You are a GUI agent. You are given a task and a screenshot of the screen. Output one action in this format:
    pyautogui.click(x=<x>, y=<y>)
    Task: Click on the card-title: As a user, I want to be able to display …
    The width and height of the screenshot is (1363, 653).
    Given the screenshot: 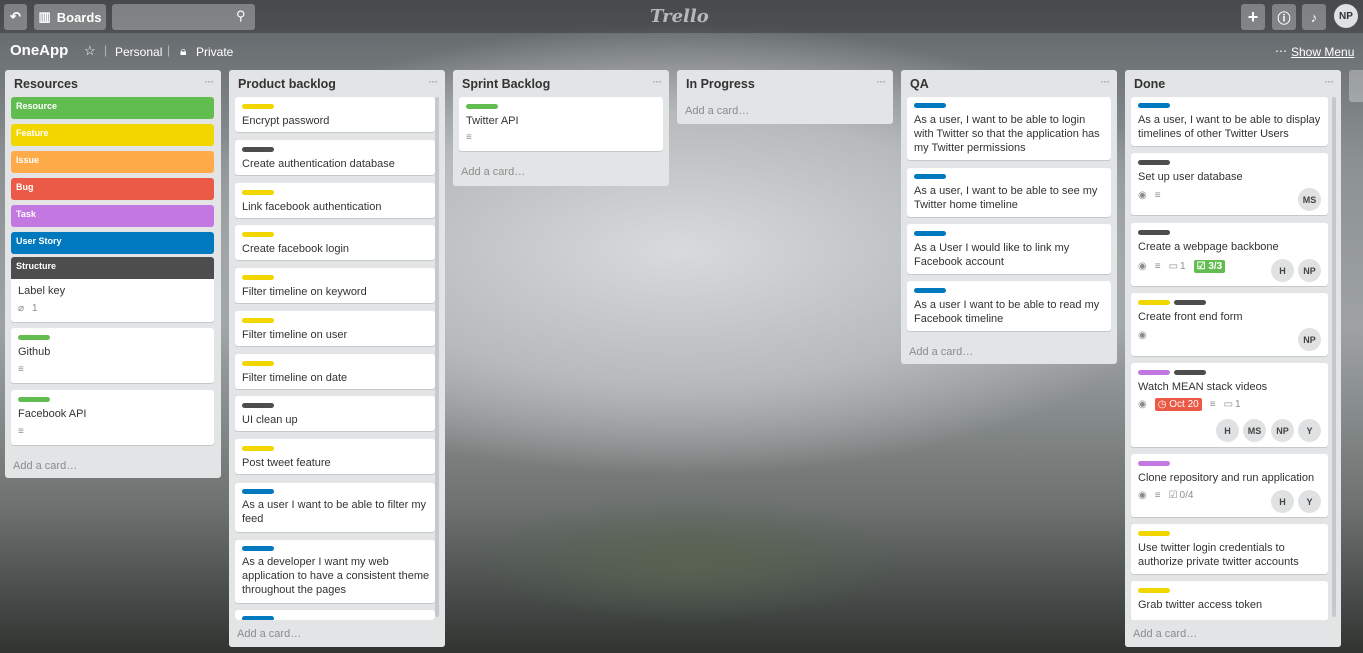 What is the action you would take?
    pyautogui.click(x=1229, y=127)
    